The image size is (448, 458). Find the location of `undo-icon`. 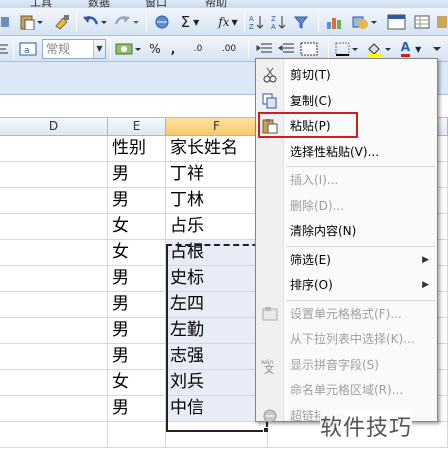

undo-icon is located at coordinates (95, 22).